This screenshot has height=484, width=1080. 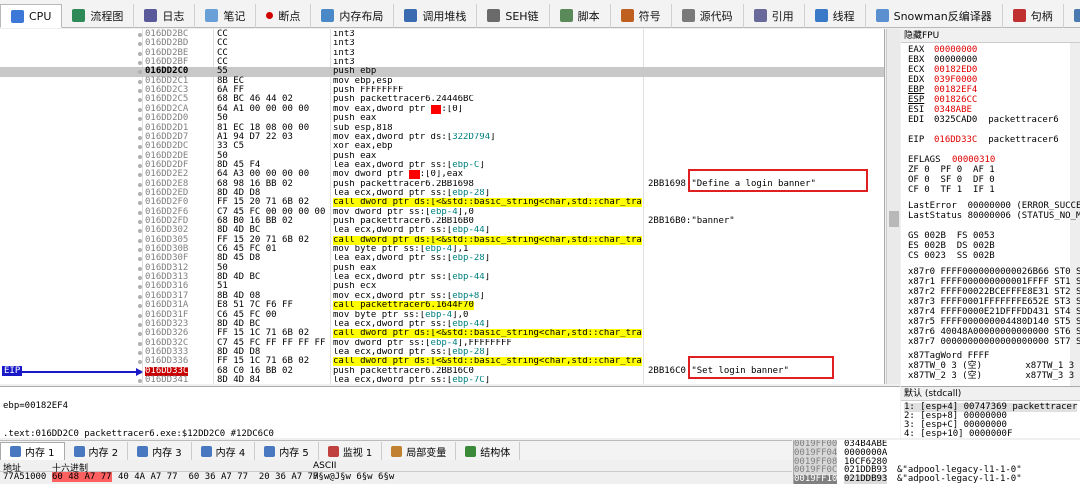 I want to click on disasm-row: 016DD2BC CC int3, so click(x=442, y=34).